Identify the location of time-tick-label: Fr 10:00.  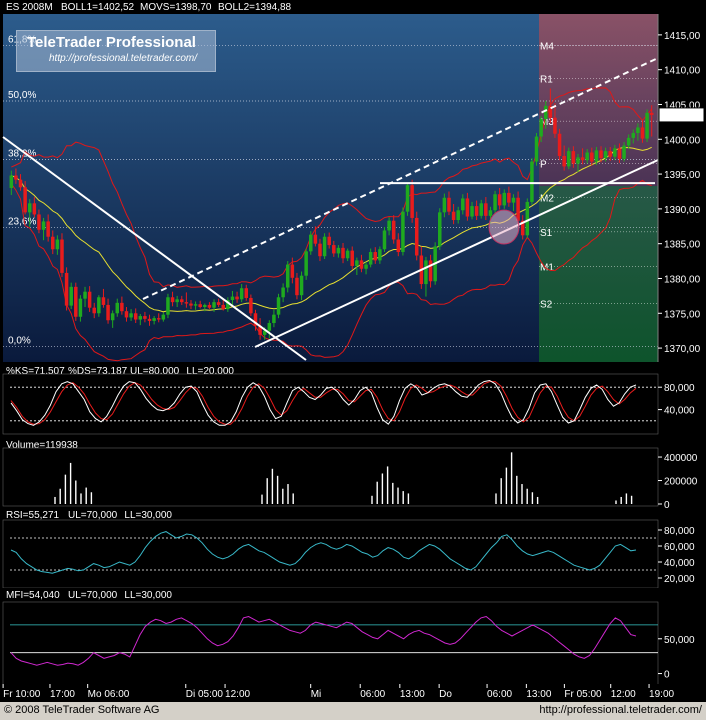
(22, 694).